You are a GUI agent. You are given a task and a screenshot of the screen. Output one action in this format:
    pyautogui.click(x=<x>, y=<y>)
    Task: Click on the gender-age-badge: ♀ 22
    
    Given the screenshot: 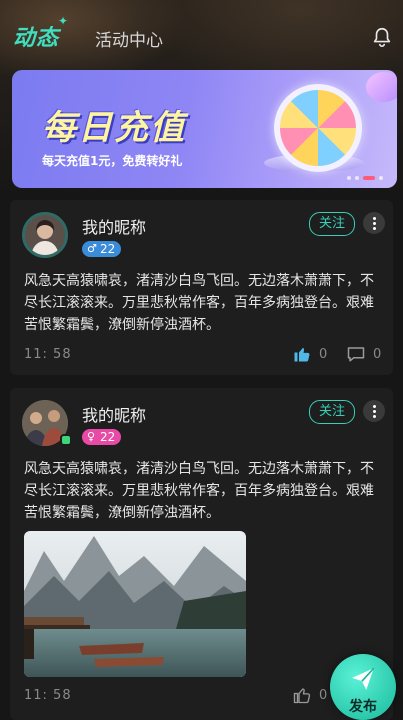 What is the action you would take?
    pyautogui.click(x=102, y=437)
    